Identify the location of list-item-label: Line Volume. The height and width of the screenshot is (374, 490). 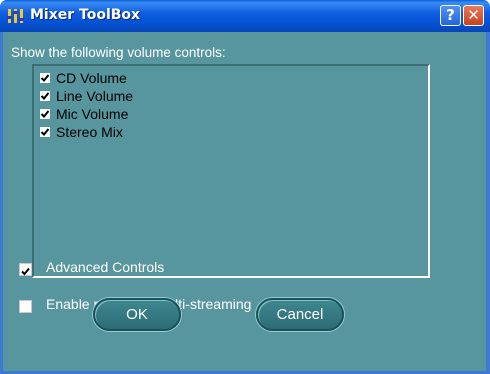
(95, 96).